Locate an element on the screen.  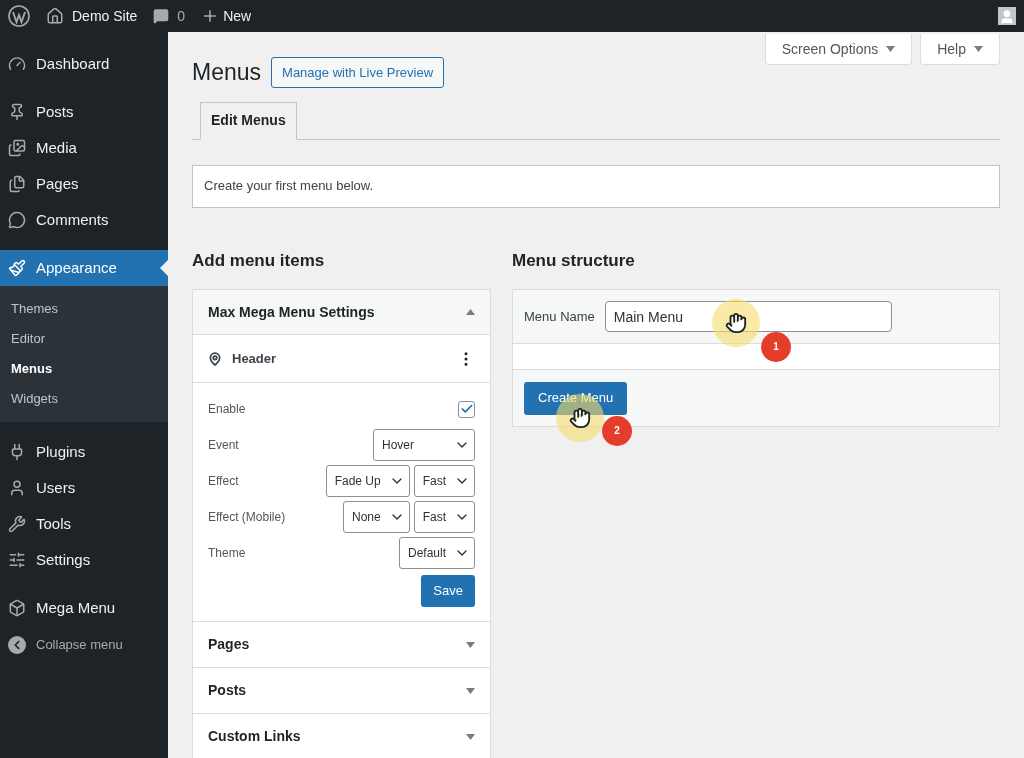
field-label: Effect (Mobile) is located at coordinates (247, 517).